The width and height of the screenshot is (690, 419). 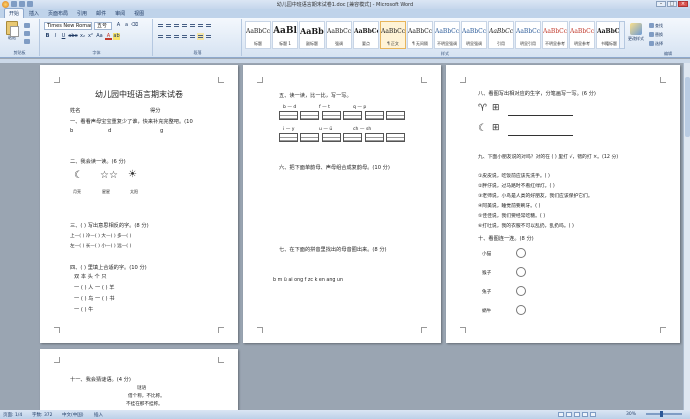 What do you see at coordinates (208, 25) in the screenshot?
I see `show-marks-icon` at bounding box center [208, 25].